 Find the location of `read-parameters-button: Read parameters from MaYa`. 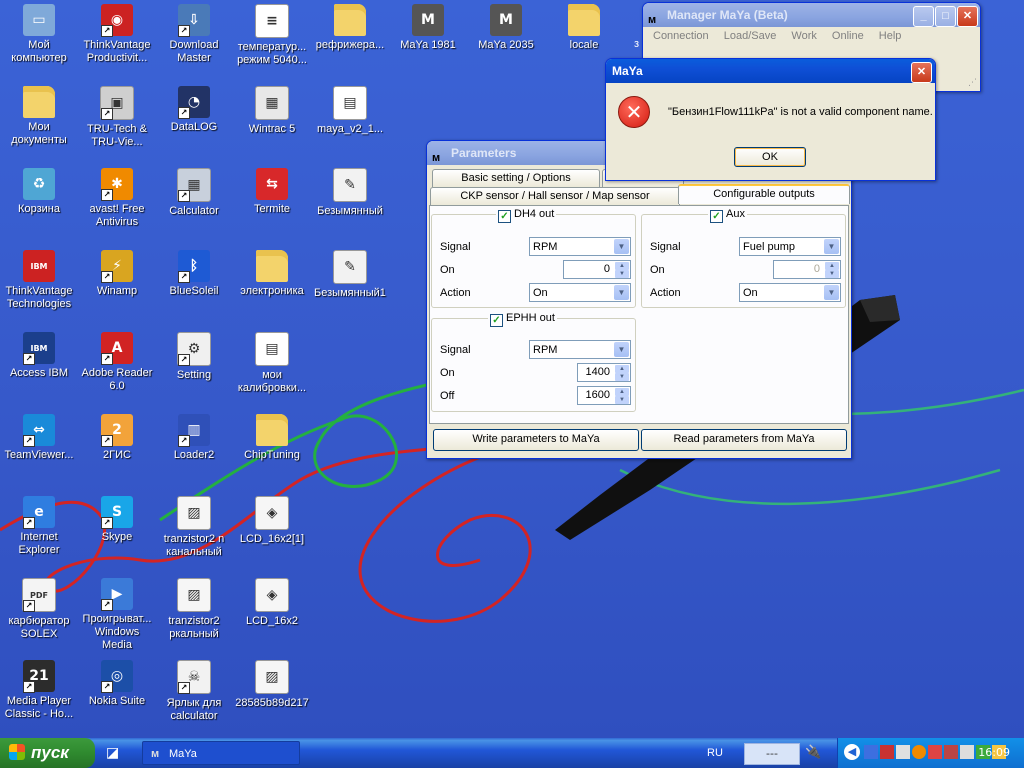

read-parameters-button: Read parameters from MaYa is located at coordinates (744, 440).